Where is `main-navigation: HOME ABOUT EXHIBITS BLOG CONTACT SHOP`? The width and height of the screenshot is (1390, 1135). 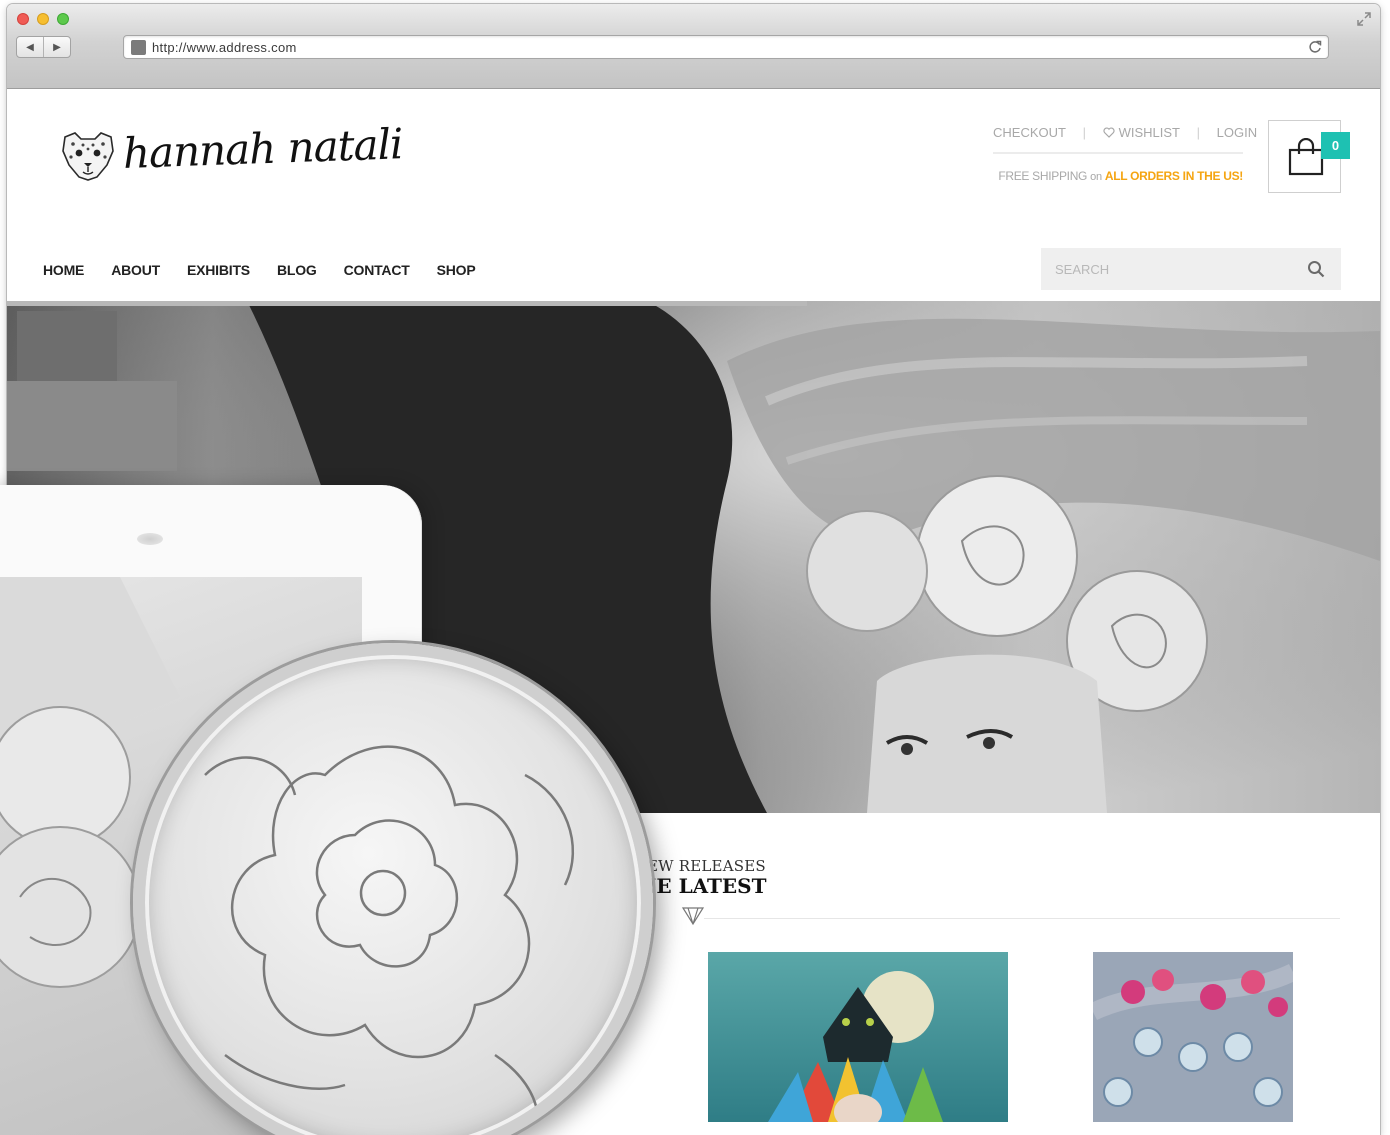 main-navigation: HOME ABOUT EXHIBITS BLOG CONTACT SHOP is located at coordinates (273, 270).